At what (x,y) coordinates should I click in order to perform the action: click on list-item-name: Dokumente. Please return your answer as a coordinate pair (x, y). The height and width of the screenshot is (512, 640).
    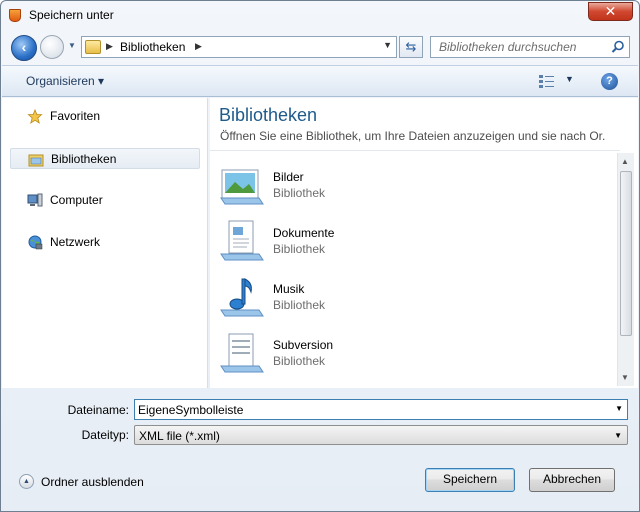
    Looking at the image, I should click on (304, 233).